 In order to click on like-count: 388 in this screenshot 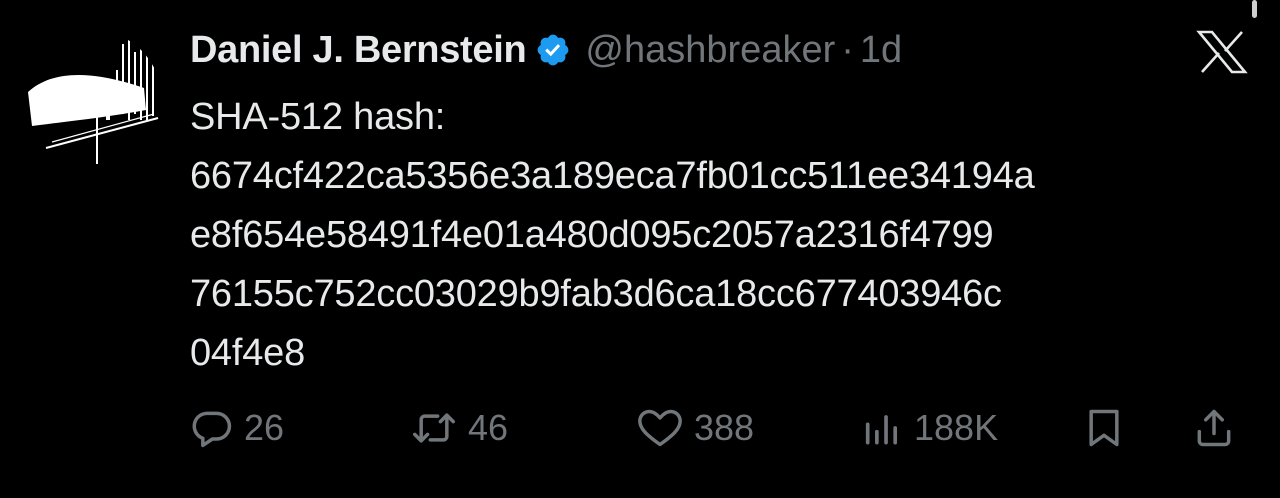, I will do `click(724, 427)`.